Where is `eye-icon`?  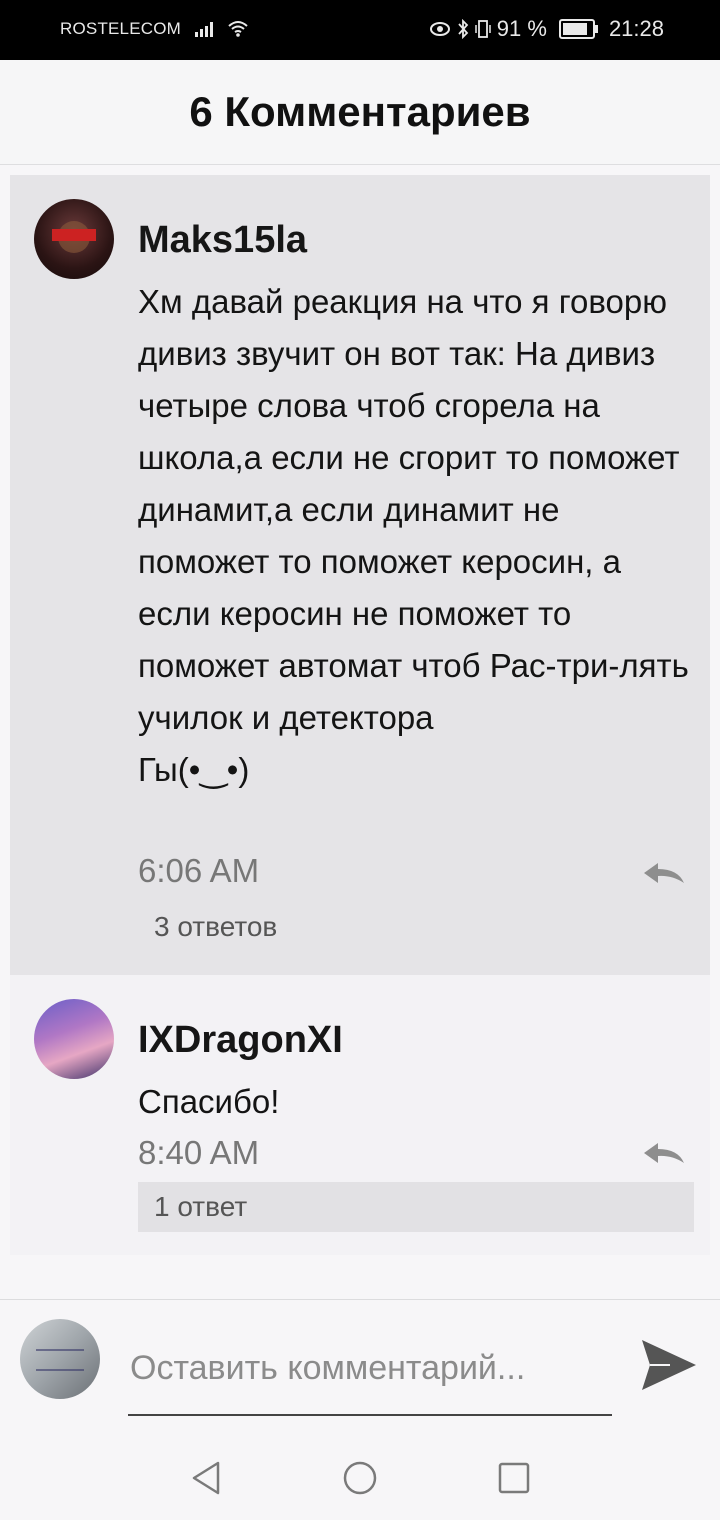
eye-icon is located at coordinates (439, 29).